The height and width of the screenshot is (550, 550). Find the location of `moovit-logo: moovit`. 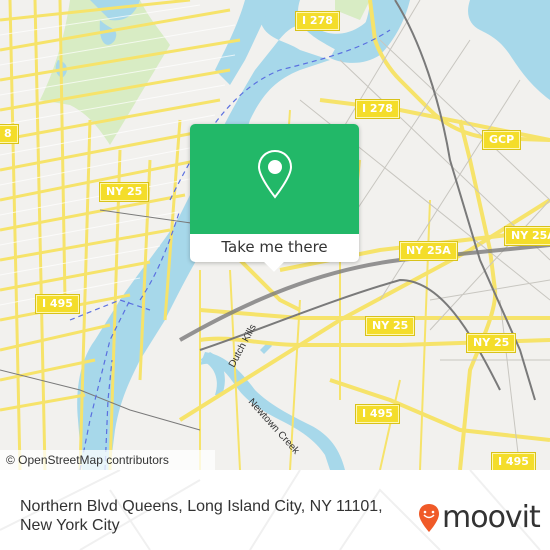

moovit-logo: moovit is located at coordinates (479, 517).